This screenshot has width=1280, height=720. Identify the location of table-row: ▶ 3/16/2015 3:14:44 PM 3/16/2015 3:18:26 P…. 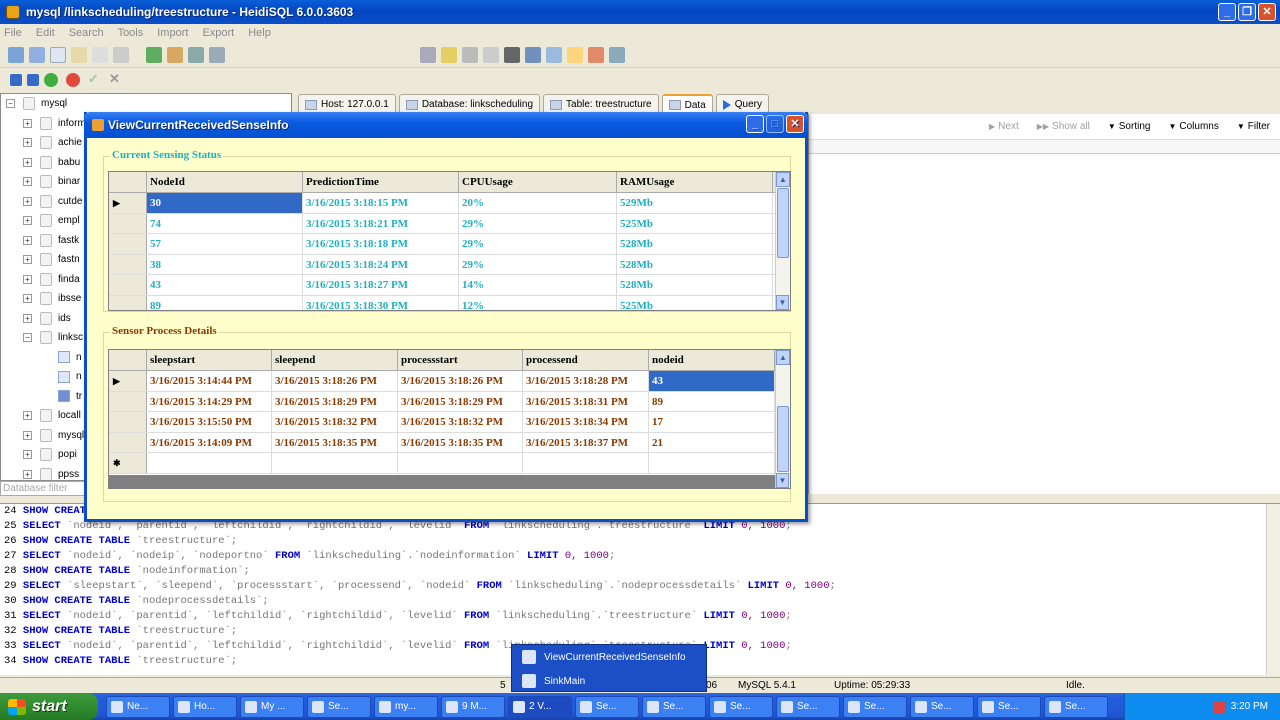
(449, 381).